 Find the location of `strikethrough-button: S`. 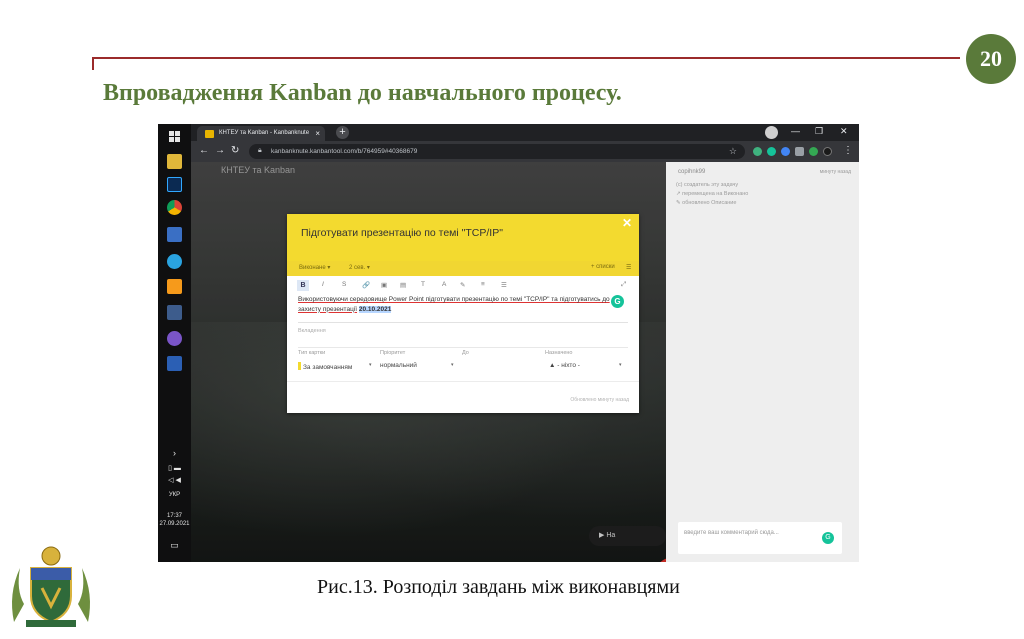

strikethrough-button: S is located at coordinates (344, 284).